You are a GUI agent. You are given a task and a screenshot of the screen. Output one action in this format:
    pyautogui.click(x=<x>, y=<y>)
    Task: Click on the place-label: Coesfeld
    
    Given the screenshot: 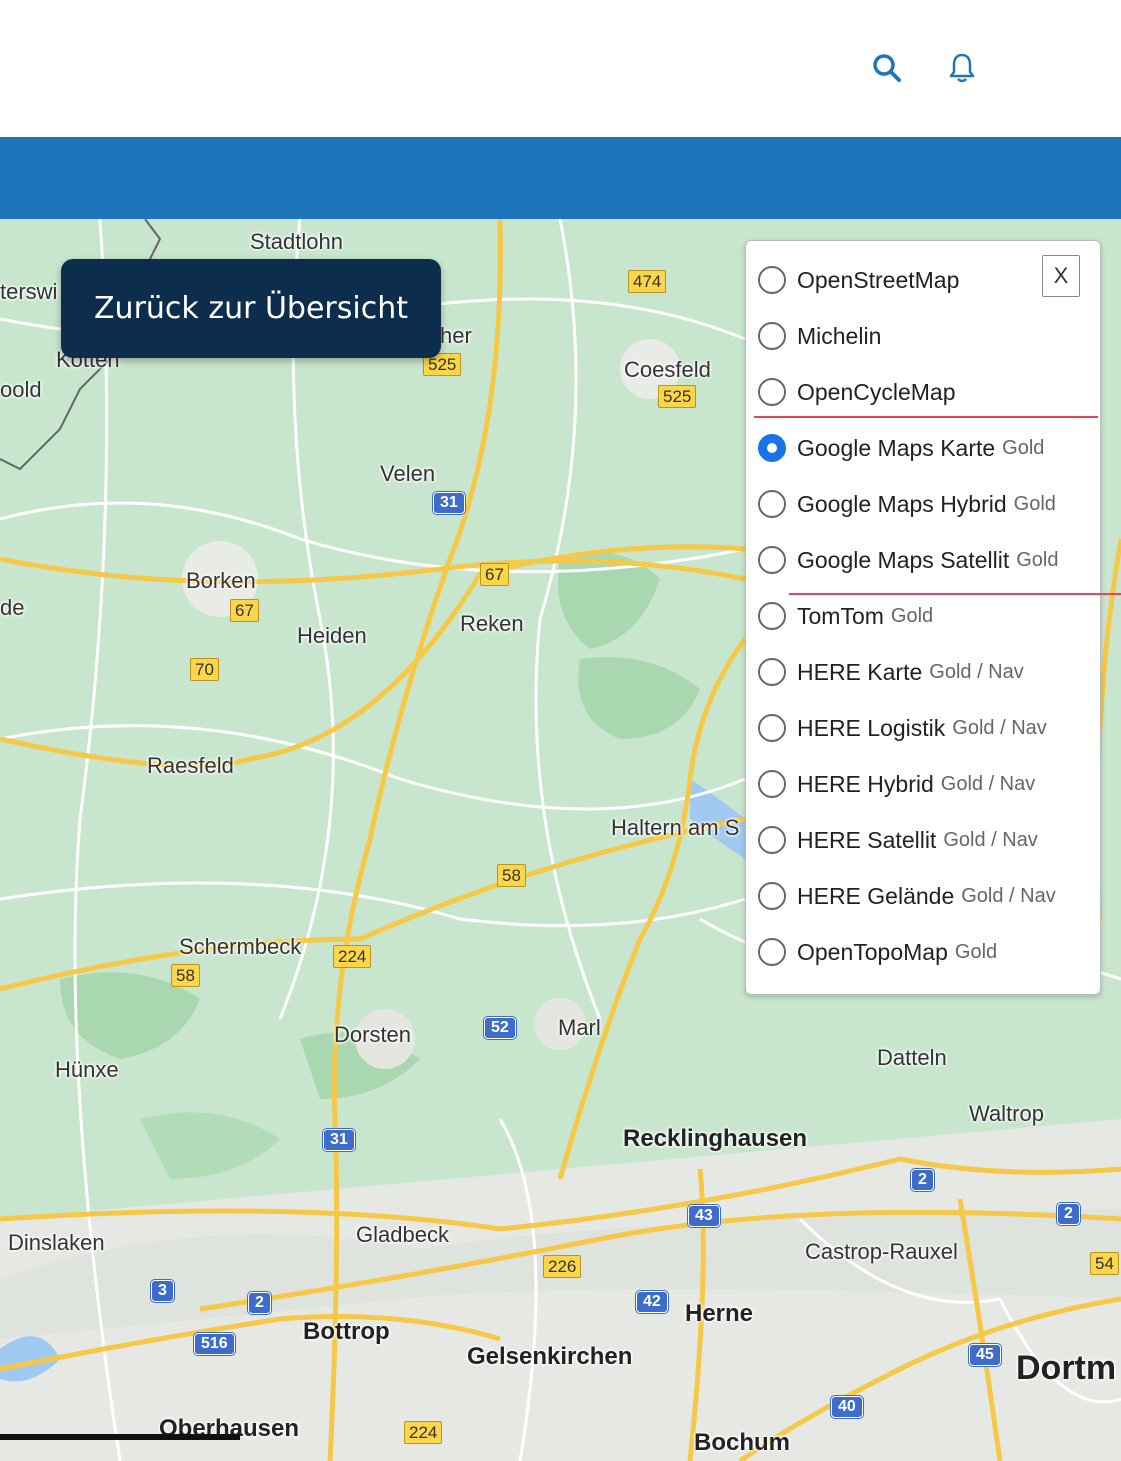 What is the action you would take?
    pyautogui.click(x=667, y=369)
    